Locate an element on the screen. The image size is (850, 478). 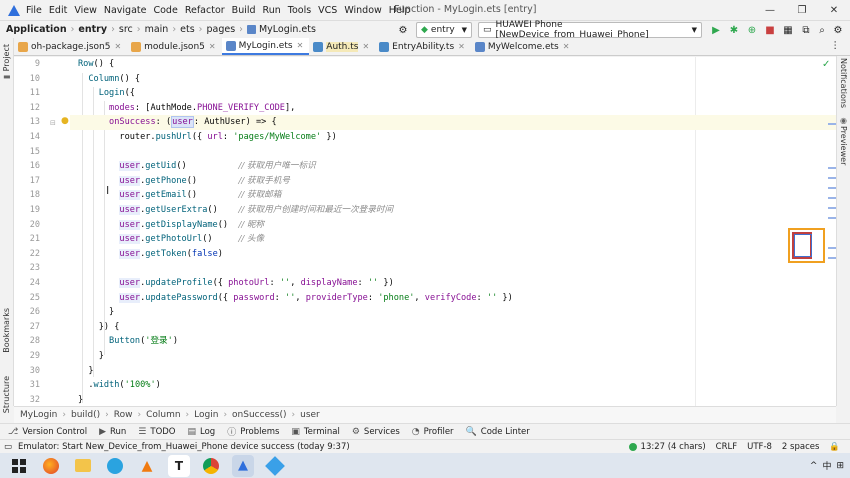
lightbulb-icon: ● is located at coordinates (65, 121).